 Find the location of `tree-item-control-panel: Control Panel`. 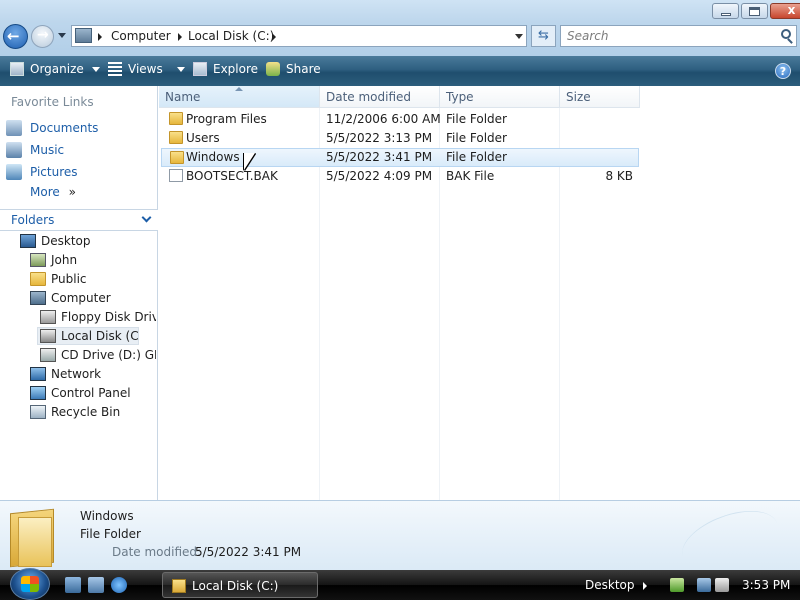

tree-item-control-panel: Control Panel is located at coordinates (93, 393).